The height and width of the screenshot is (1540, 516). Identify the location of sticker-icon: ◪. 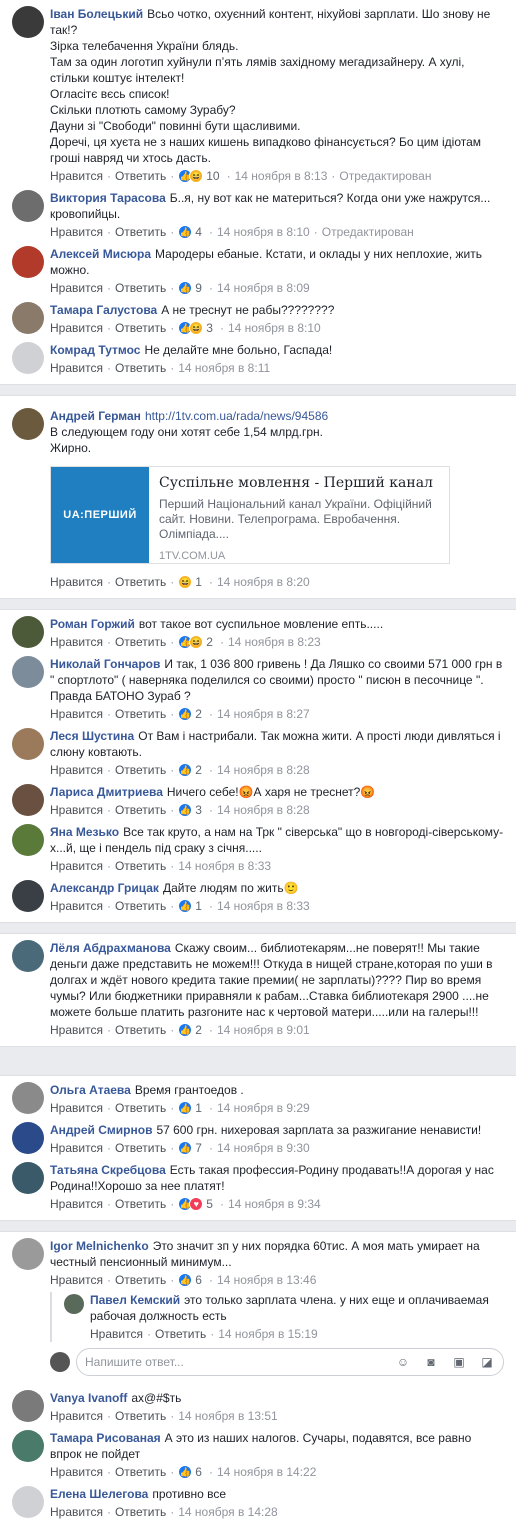
(487, 1362).